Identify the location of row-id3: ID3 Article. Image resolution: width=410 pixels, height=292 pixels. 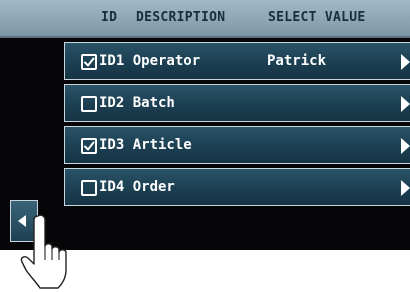
(237, 145).